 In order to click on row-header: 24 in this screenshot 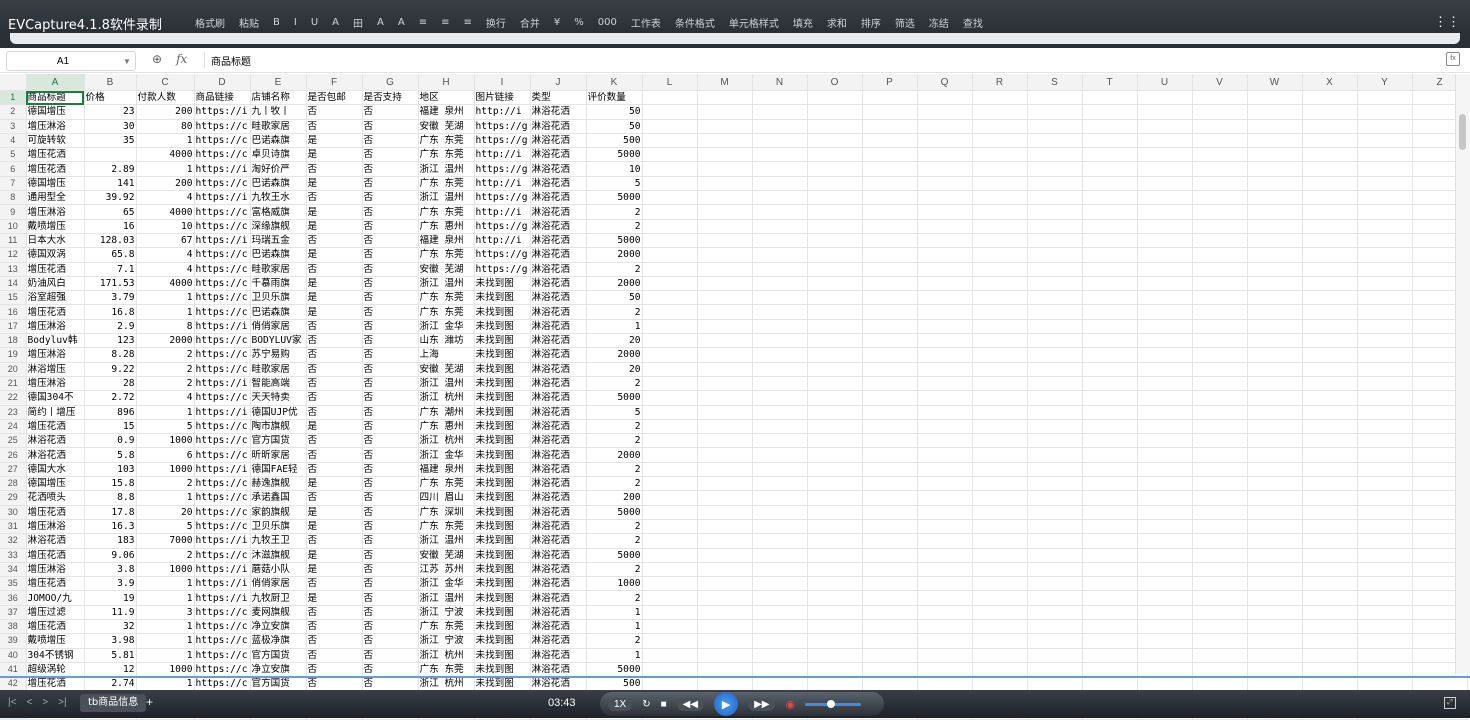, I will do `click(13, 427)`.